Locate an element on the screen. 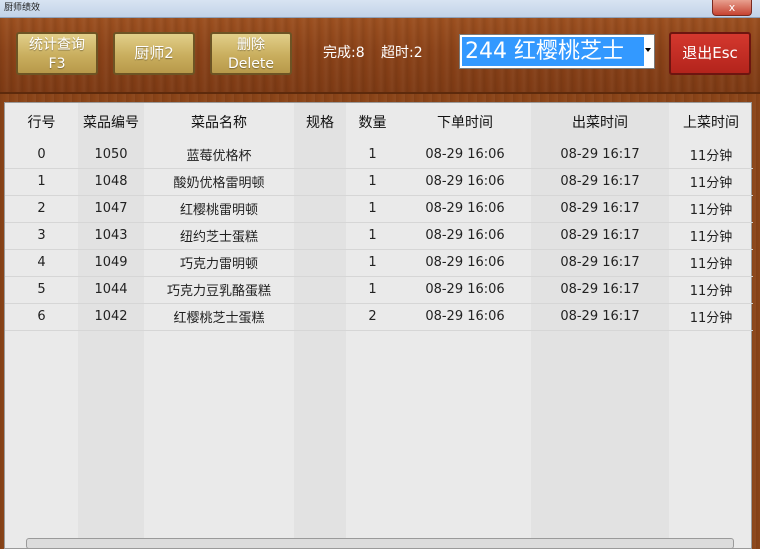 The width and height of the screenshot is (760, 549). row-number-cell: 0 is located at coordinates (41, 155).